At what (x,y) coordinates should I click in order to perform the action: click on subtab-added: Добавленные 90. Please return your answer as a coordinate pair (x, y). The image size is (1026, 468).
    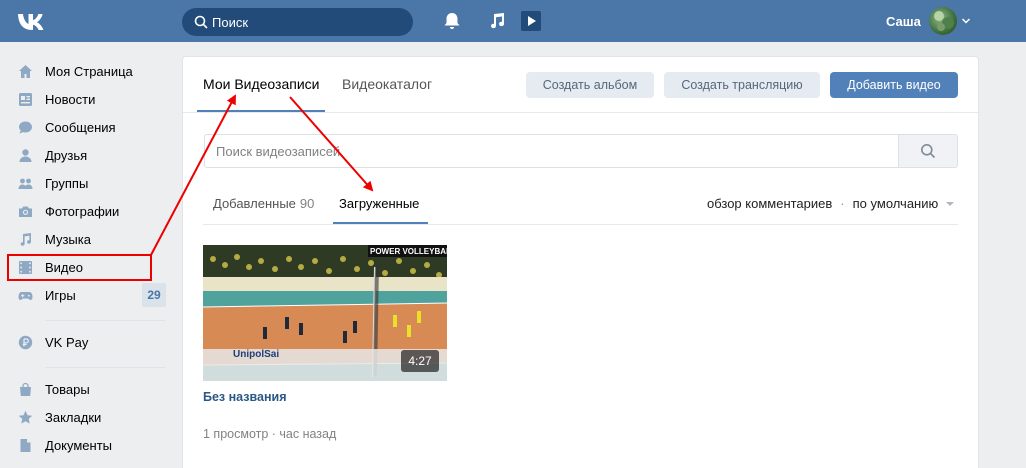
    Looking at the image, I should click on (263, 203).